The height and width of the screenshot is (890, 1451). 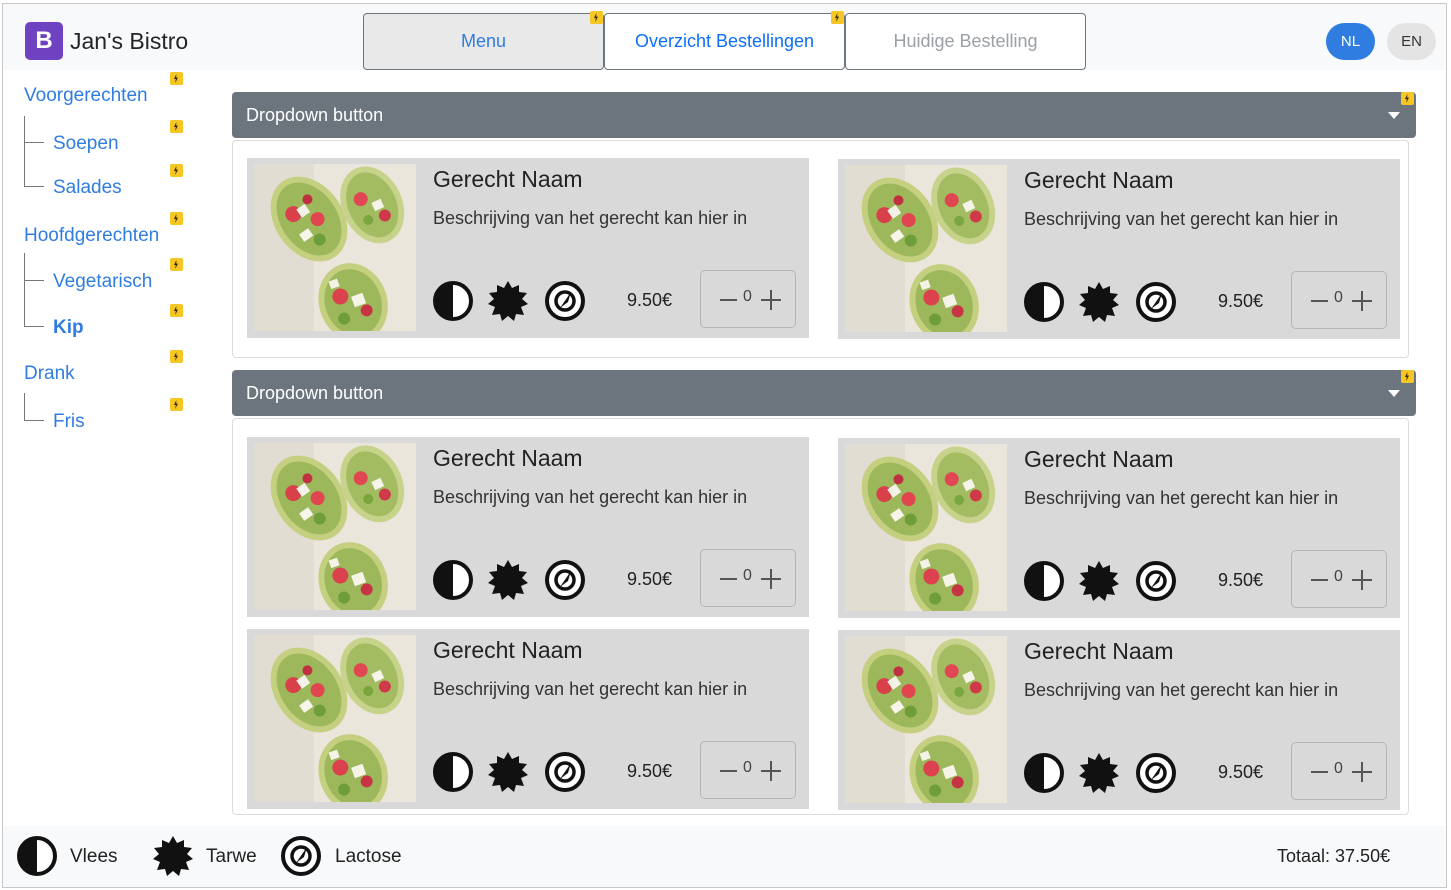 What do you see at coordinates (965, 41) in the screenshot?
I see `tab-huidige-bestelling: Huidige Bestelling` at bounding box center [965, 41].